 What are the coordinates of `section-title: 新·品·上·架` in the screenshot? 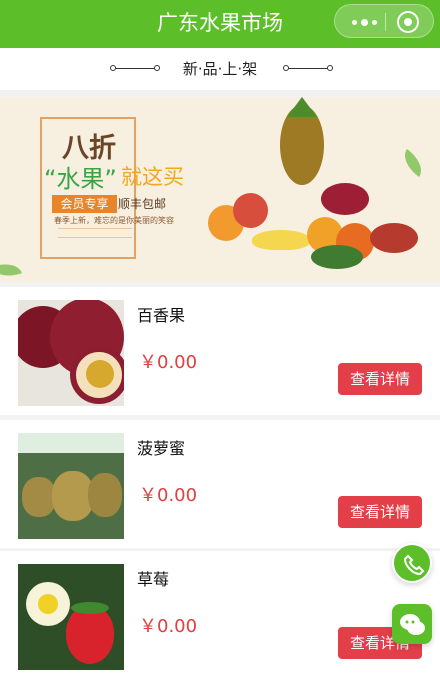 It's located at (220, 69).